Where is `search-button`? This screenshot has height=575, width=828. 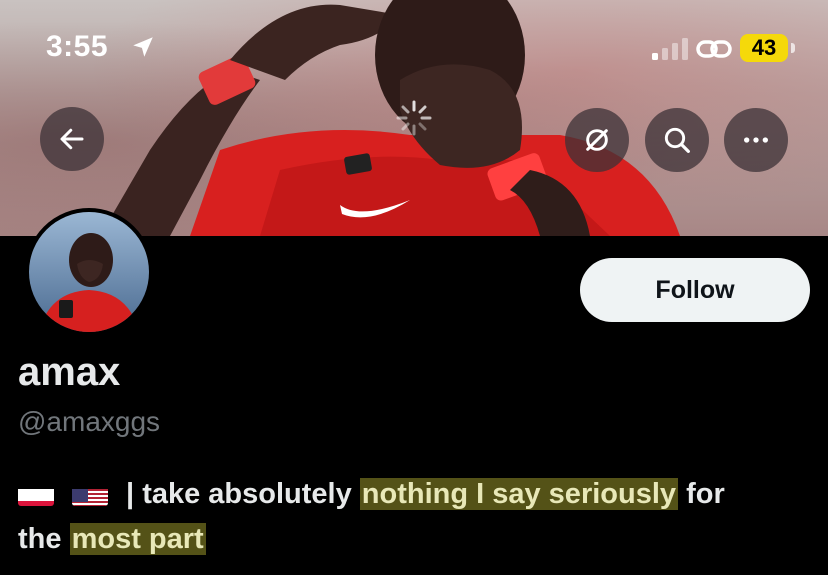 search-button is located at coordinates (677, 140).